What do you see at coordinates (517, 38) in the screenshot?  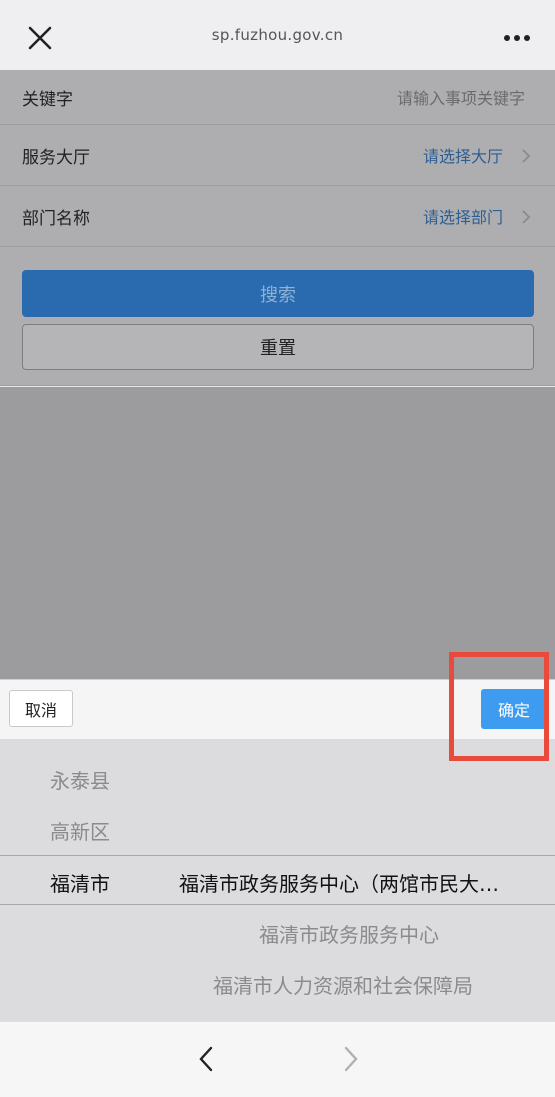 I see `more-options-icon` at bounding box center [517, 38].